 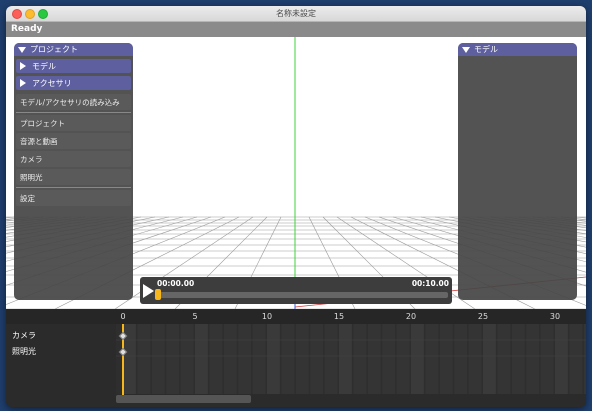 What do you see at coordinates (73, 83) in the screenshot?
I see `tree-item-accessory: アクセサリ` at bounding box center [73, 83].